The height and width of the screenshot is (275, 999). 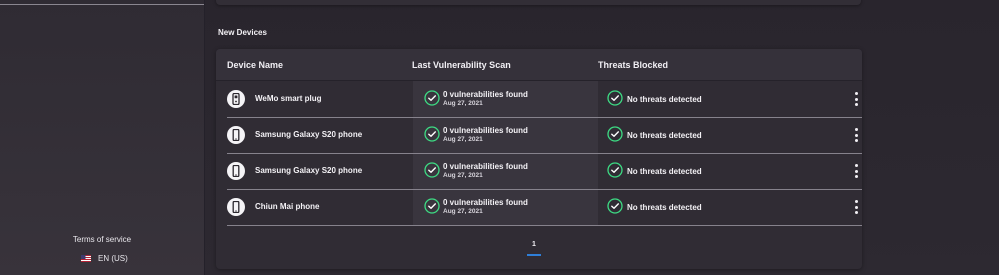 What do you see at coordinates (461, 65) in the screenshot?
I see `column-header-last-scan: Last Vulnerability Scan` at bounding box center [461, 65].